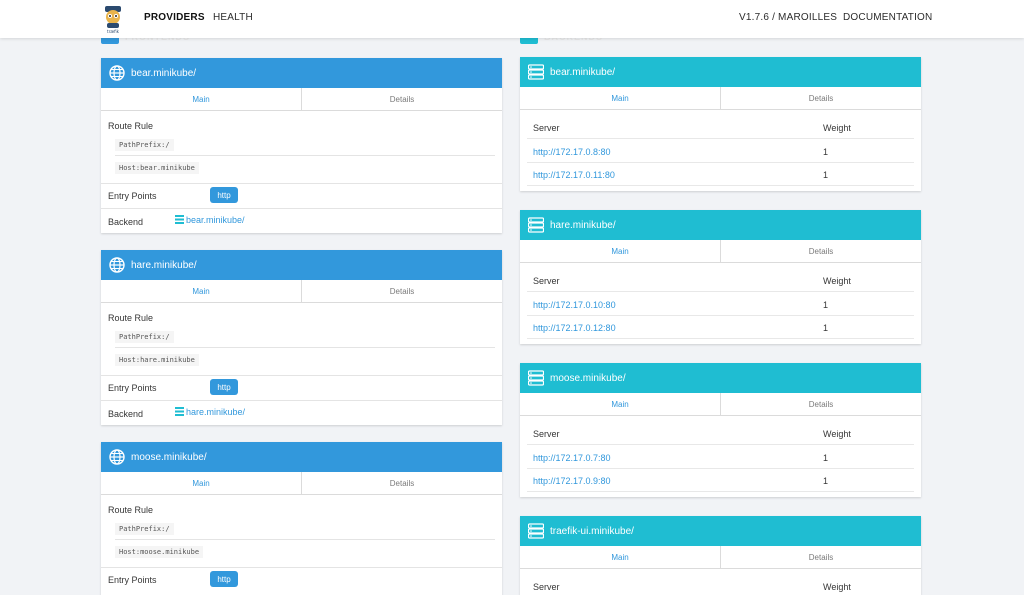 This screenshot has width=1024, height=595. What do you see at coordinates (174, 17) in the screenshot?
I see `nav-providers: PROVIDERS` at bounding box center [174, 17].